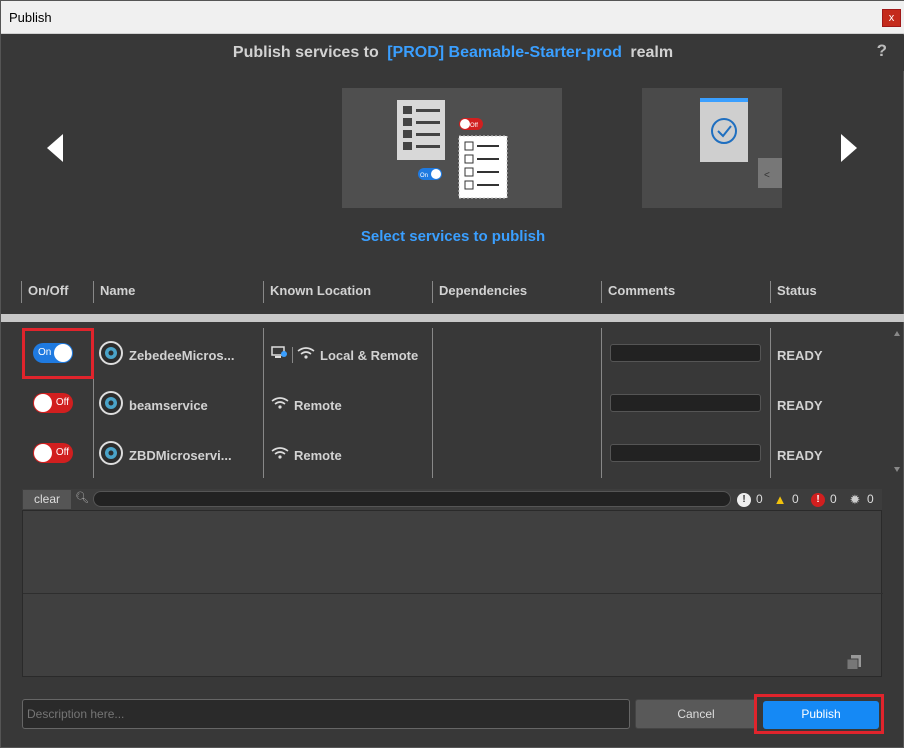 The height and width of the screenshot is (748, 904). I want to click on column-header-location: Known Location, so click(347, 292).